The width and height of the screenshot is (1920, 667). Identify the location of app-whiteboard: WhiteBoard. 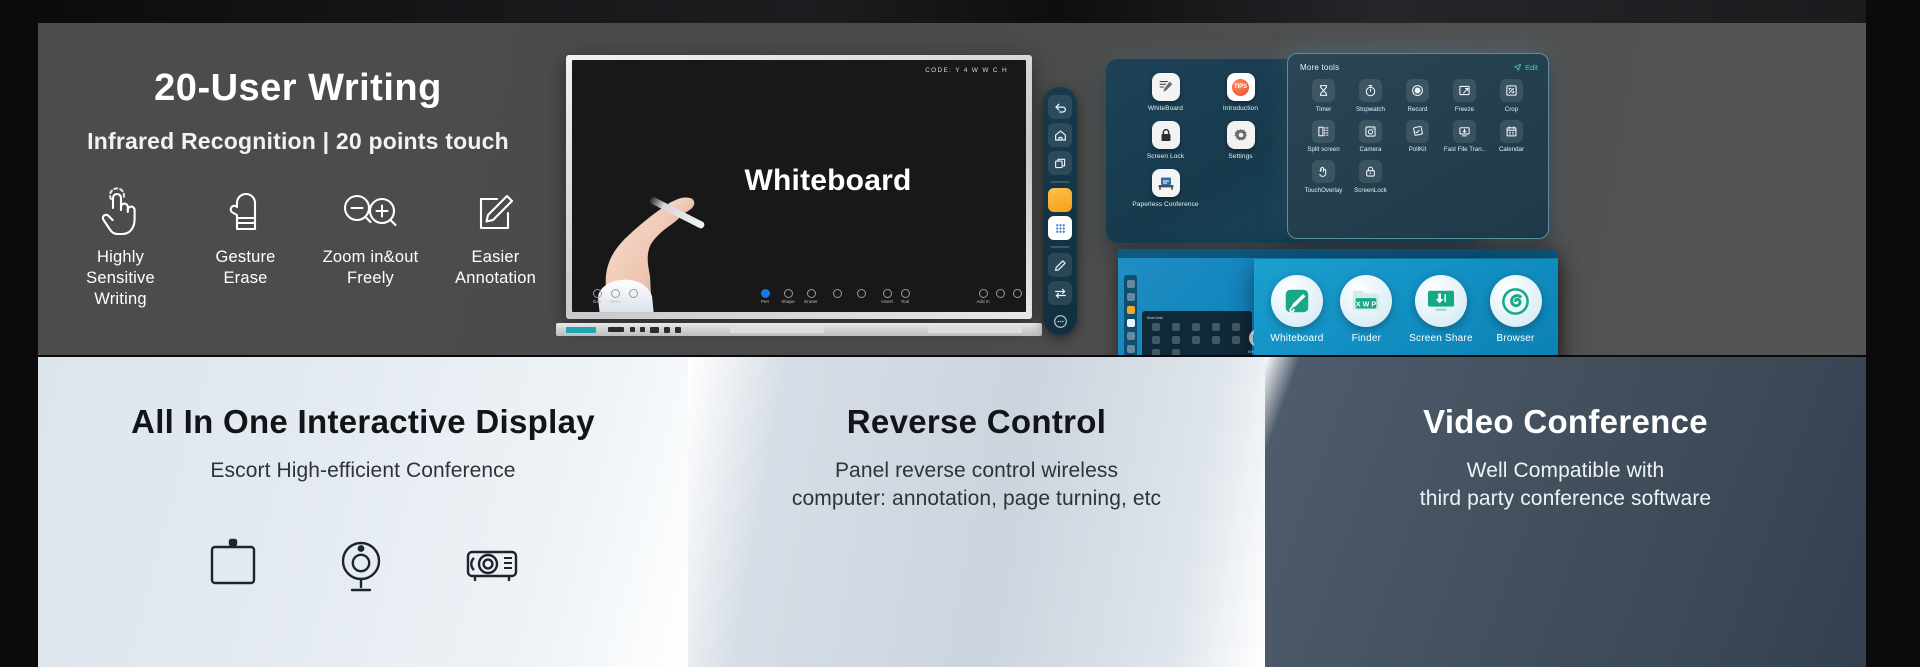
(1165, 93).